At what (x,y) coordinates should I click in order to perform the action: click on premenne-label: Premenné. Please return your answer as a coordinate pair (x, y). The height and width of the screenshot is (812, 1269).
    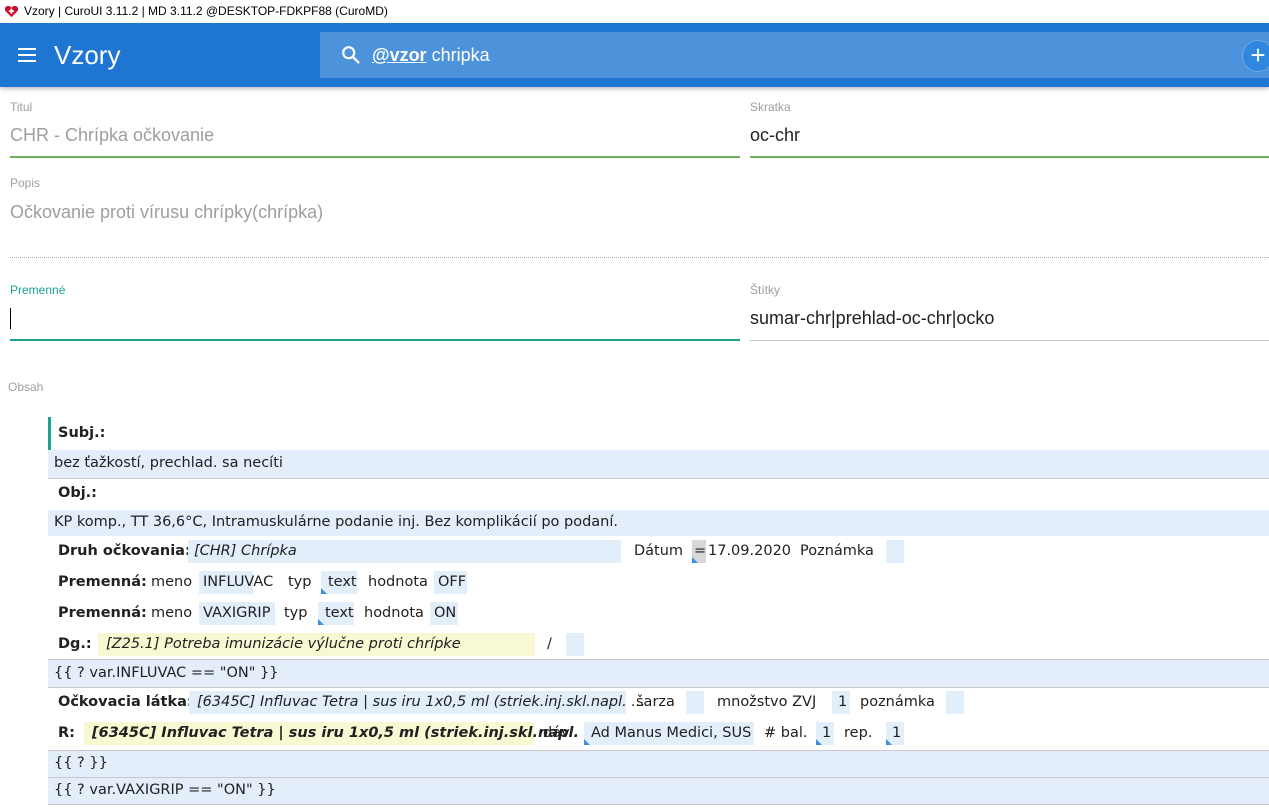
    Looking at the image, I should click on (38, 290).